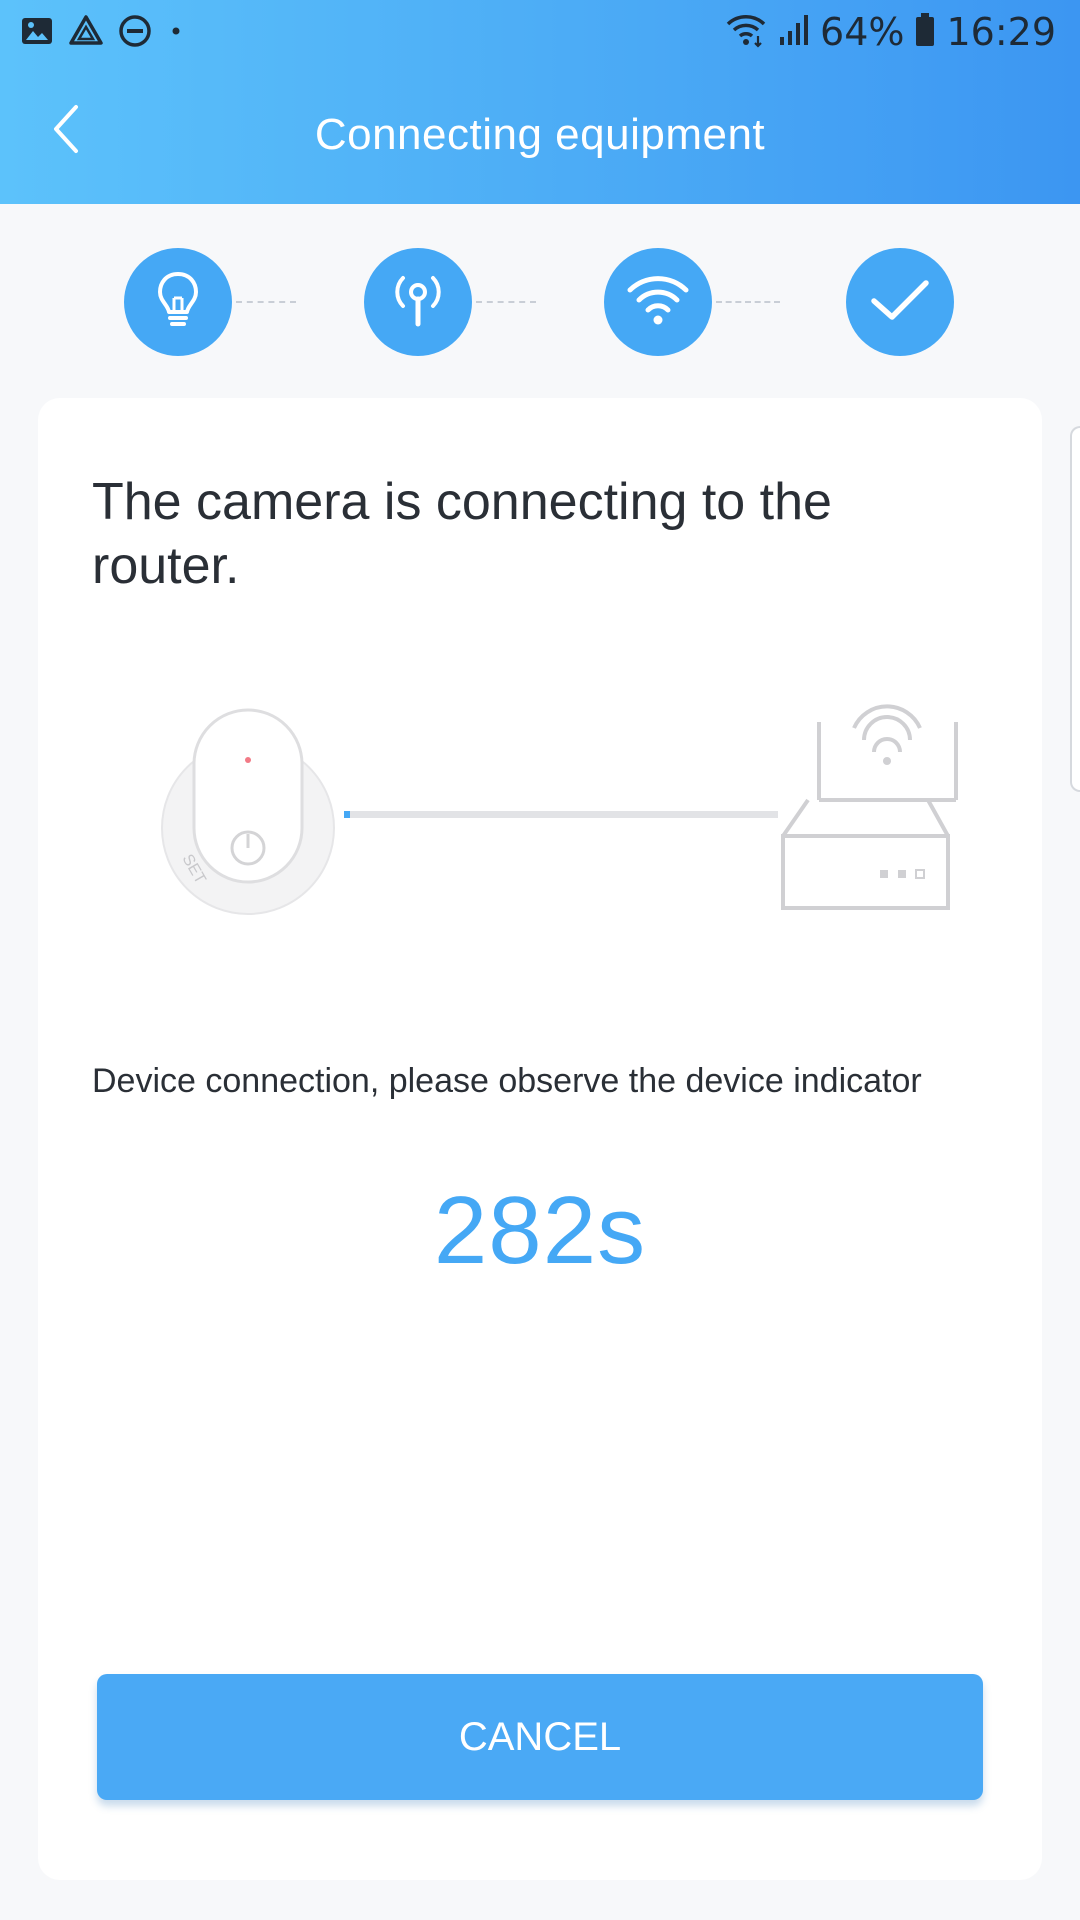 This screenshot has height=1920, width=1080. What do you see at coordinates (462, 534) in the screenshot?
I see `card-heading: The camera is connecting to the router.` at bounding box center [462, 534].